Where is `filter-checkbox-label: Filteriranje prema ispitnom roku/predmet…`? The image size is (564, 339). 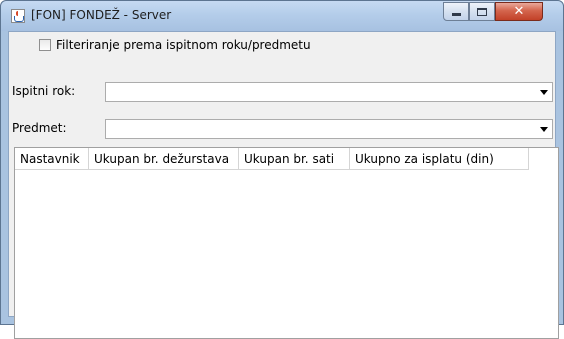 filter-checkbox-label: Filteriranje prema ispitnom roku/predmet… is located at coordinates (183, 45).